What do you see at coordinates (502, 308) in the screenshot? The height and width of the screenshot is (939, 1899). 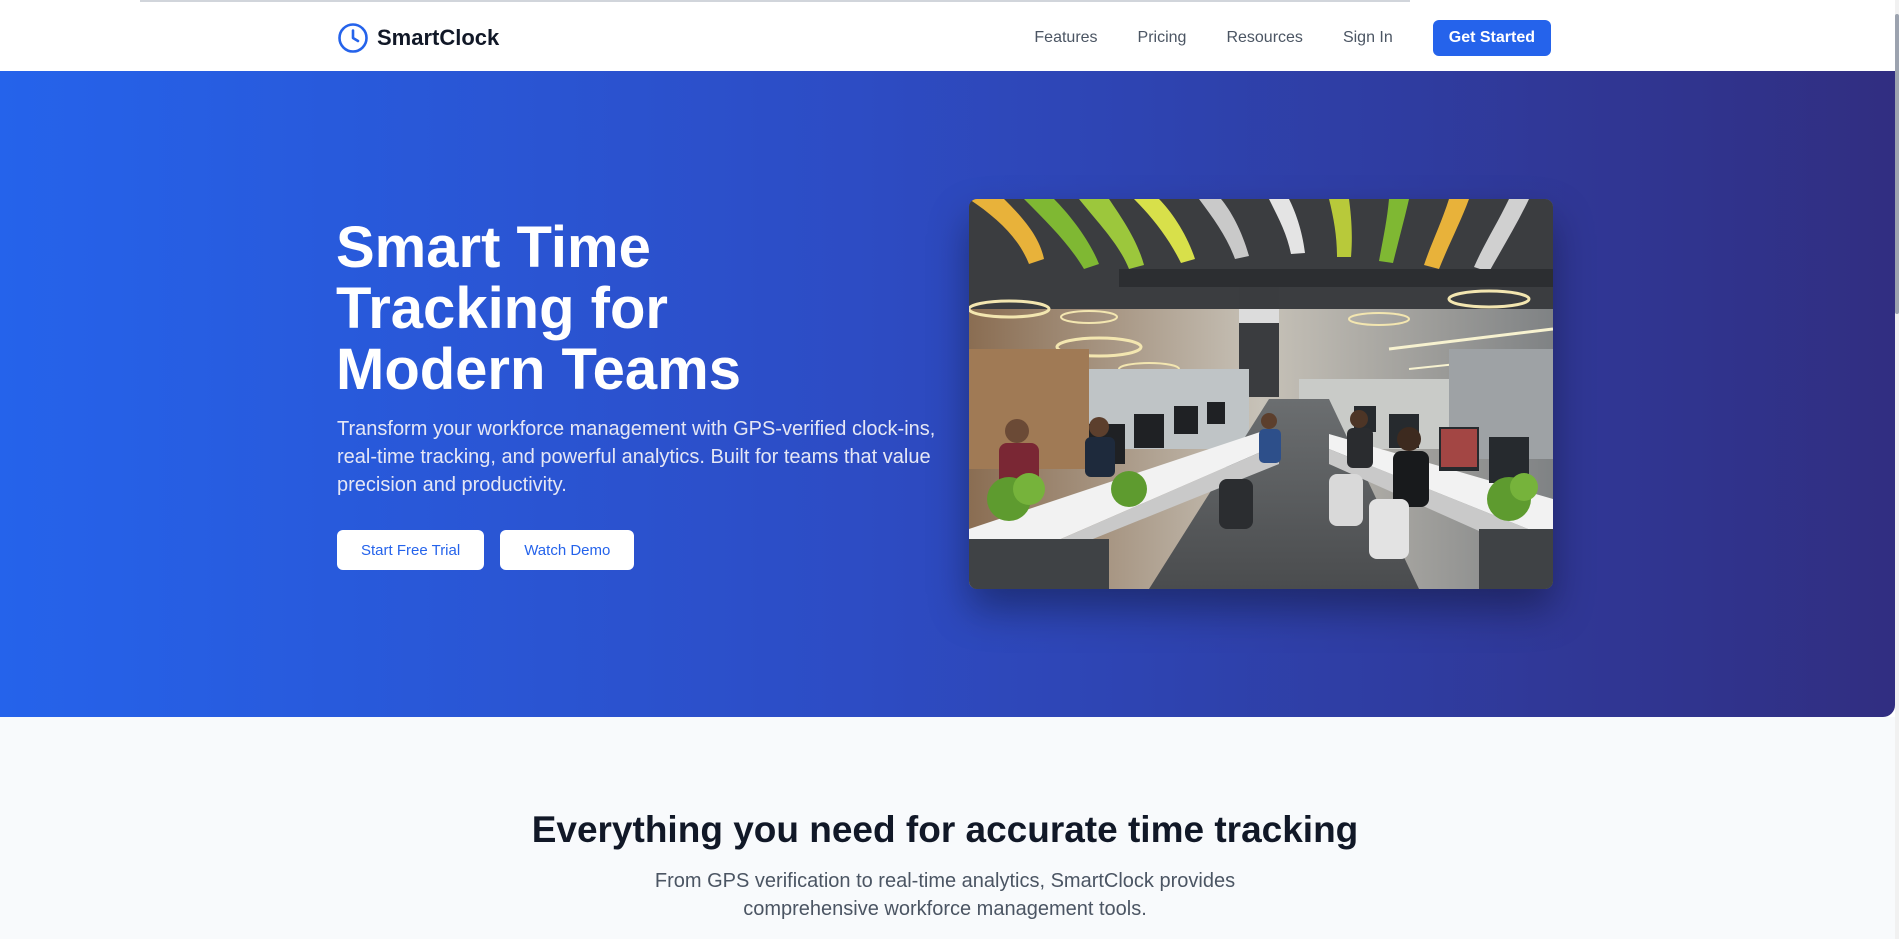 I see `hero-title-line-2: Tracking for` at bounding box center [502, 308].